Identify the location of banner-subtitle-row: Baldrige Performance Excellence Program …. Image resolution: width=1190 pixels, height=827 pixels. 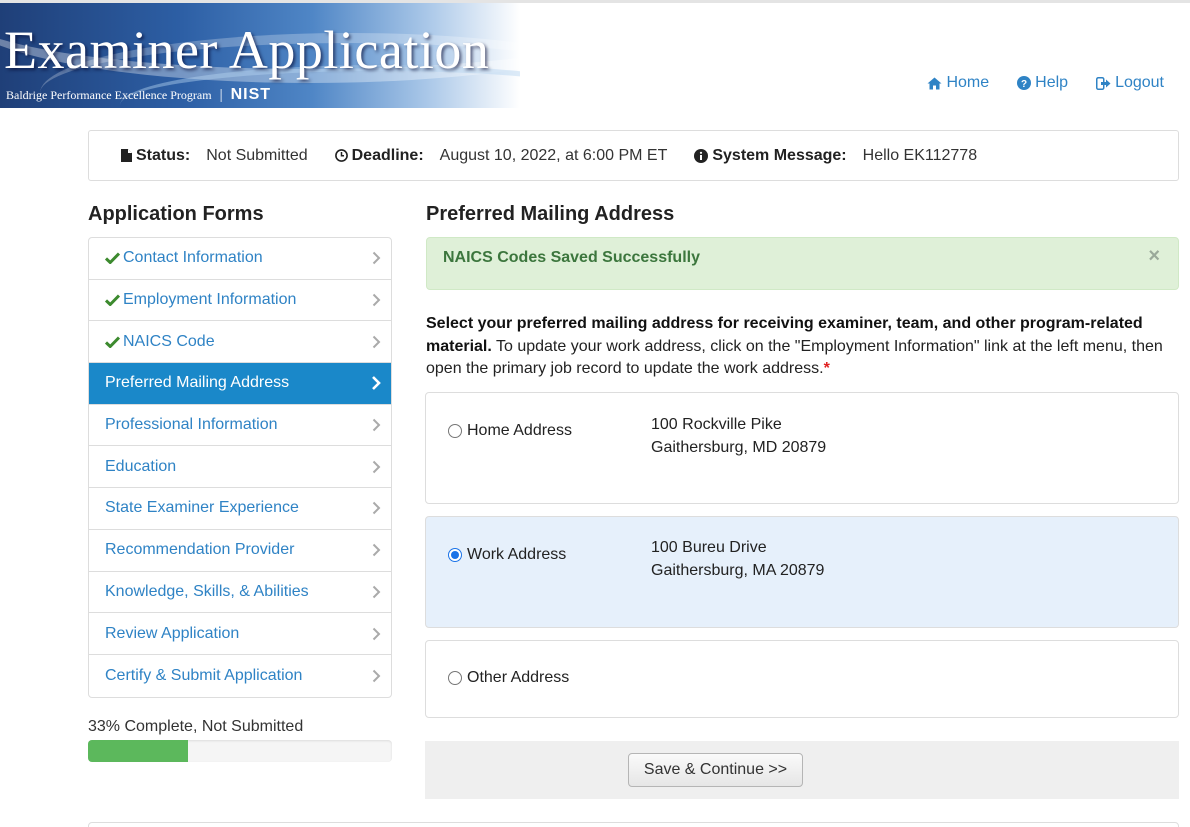
(138, 95).